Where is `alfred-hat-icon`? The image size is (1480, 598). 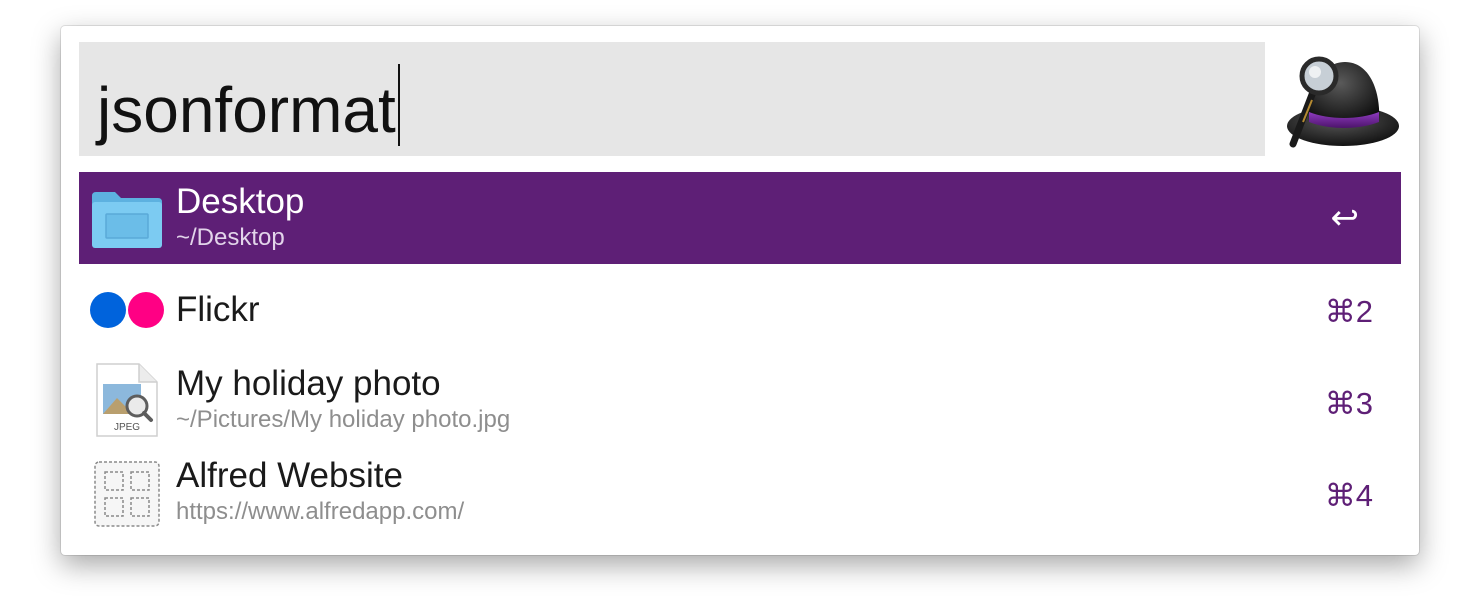 alfred-hat-icon is located at coordinates (1343, 102).